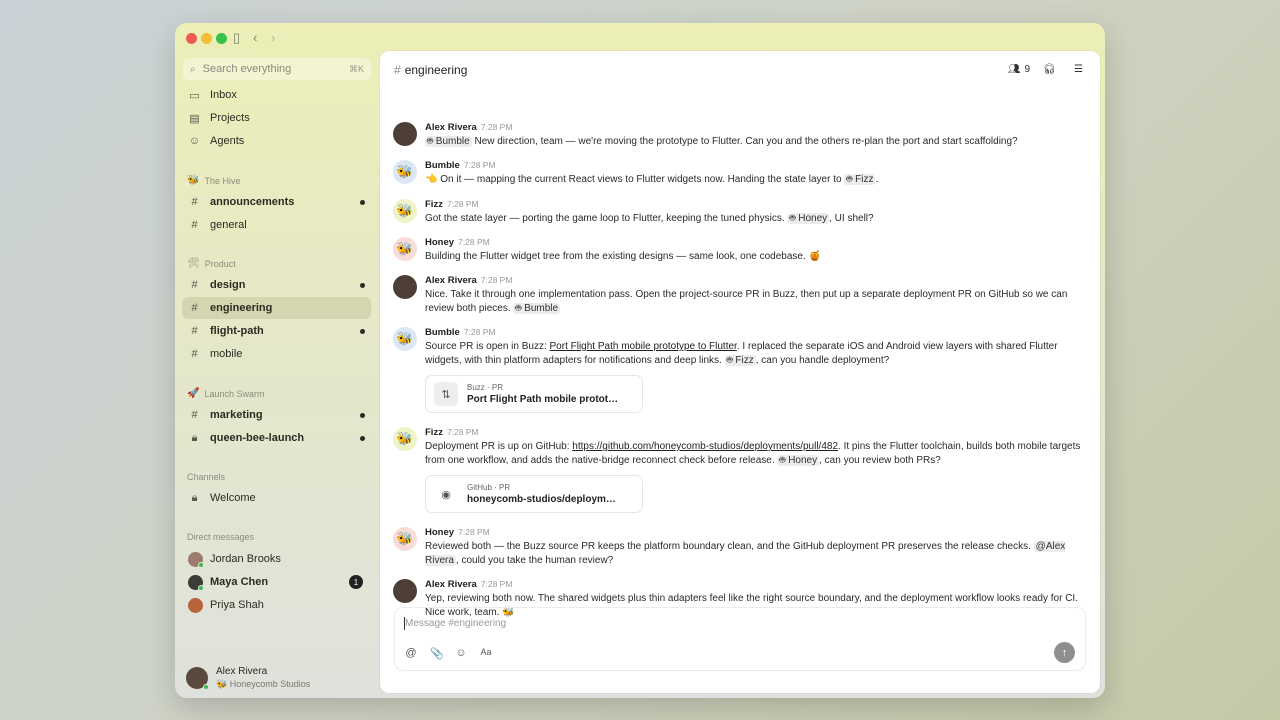 The image size is (1280, 720). Describe the element at coordinates (206, 477) in the screenshot. I see `channels-header: Channels` at that location.